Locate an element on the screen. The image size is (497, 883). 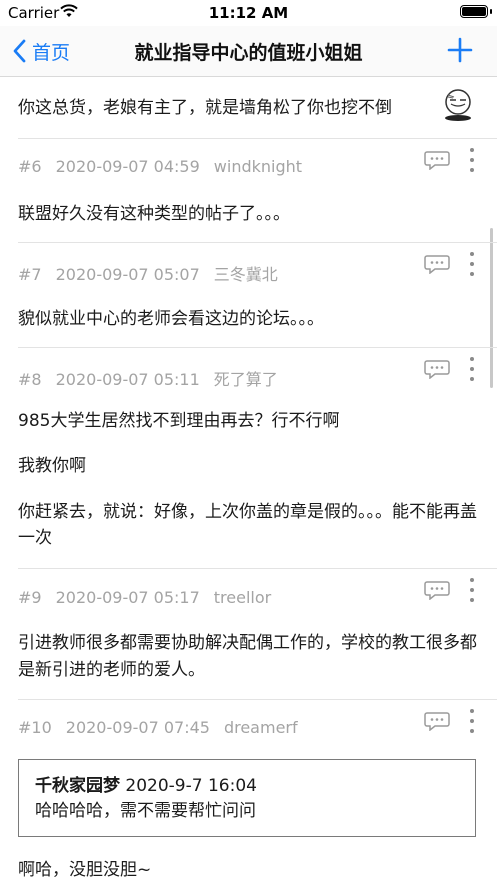
post-meta: #6 2020-09-07 04:59 windknight is located at coordinates (167, 166).